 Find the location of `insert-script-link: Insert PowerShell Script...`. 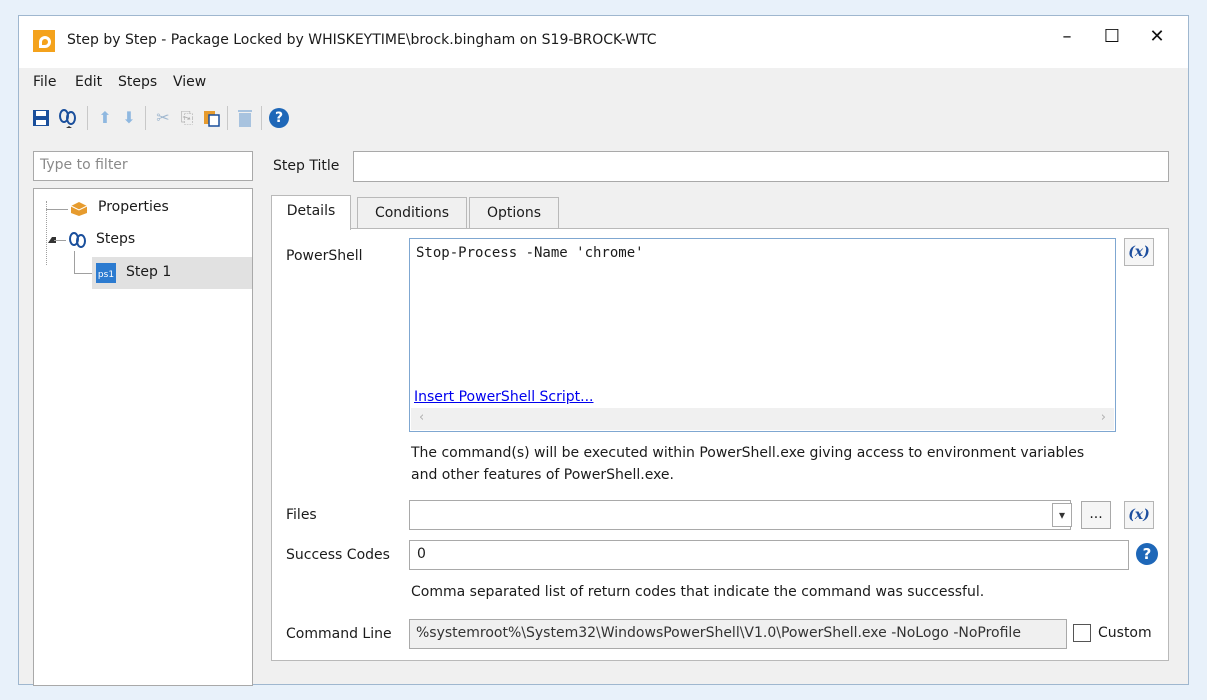

insert-script-link: Insert PowerShell Script... is located at coordinates (504, 397).